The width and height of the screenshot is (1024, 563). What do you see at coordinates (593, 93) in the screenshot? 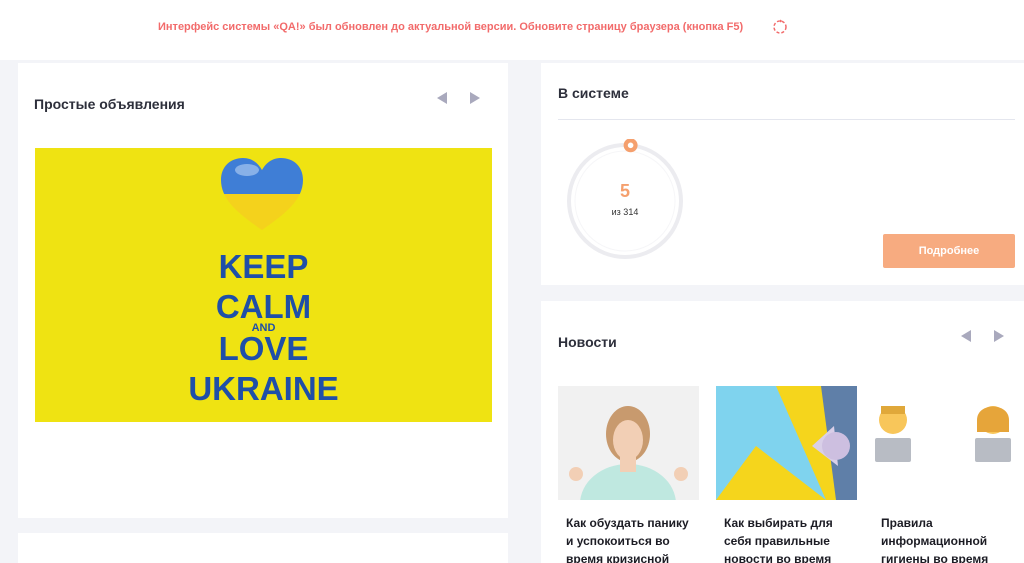
I see `online-title: В системе` at bounding box center [593, 93].